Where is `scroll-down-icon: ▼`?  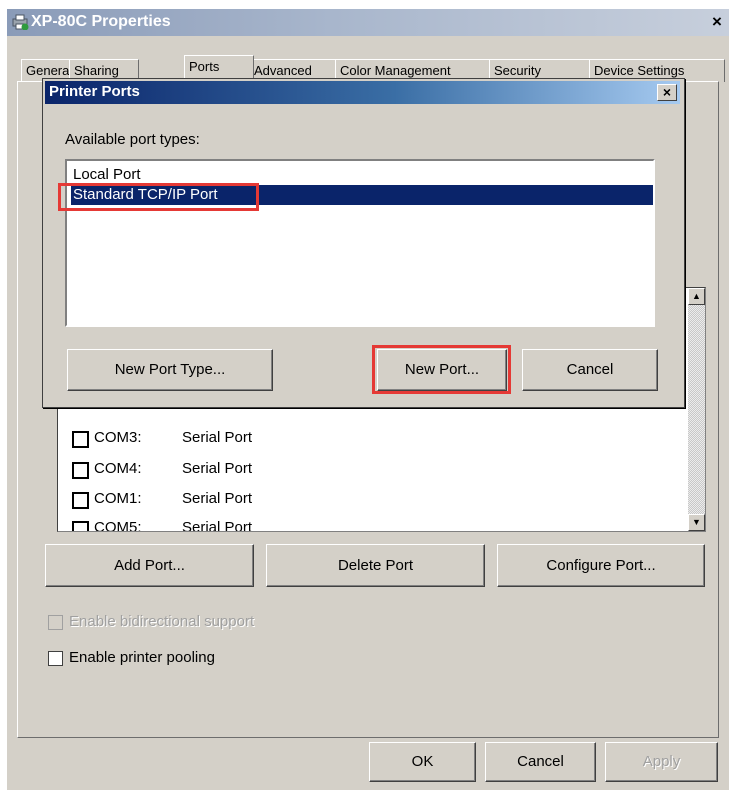 scroll-down-icon: ▼ is located at coordinates (696, 522).